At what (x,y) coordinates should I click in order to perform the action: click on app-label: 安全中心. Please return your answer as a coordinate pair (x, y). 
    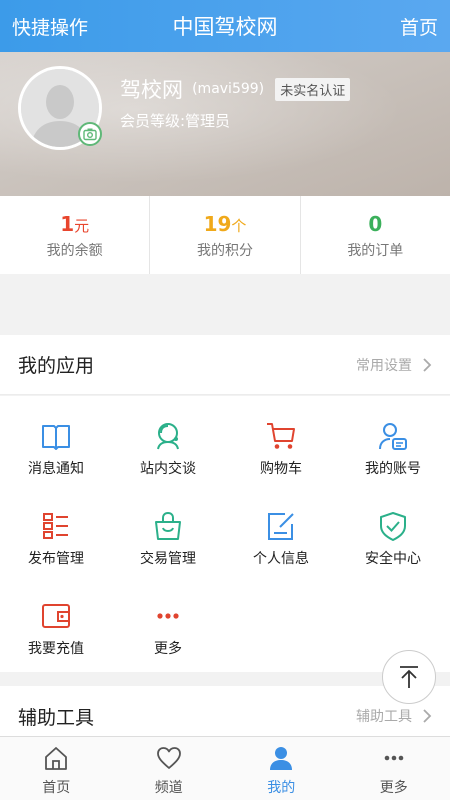
    Looking at the image, I should click on (393, 559).